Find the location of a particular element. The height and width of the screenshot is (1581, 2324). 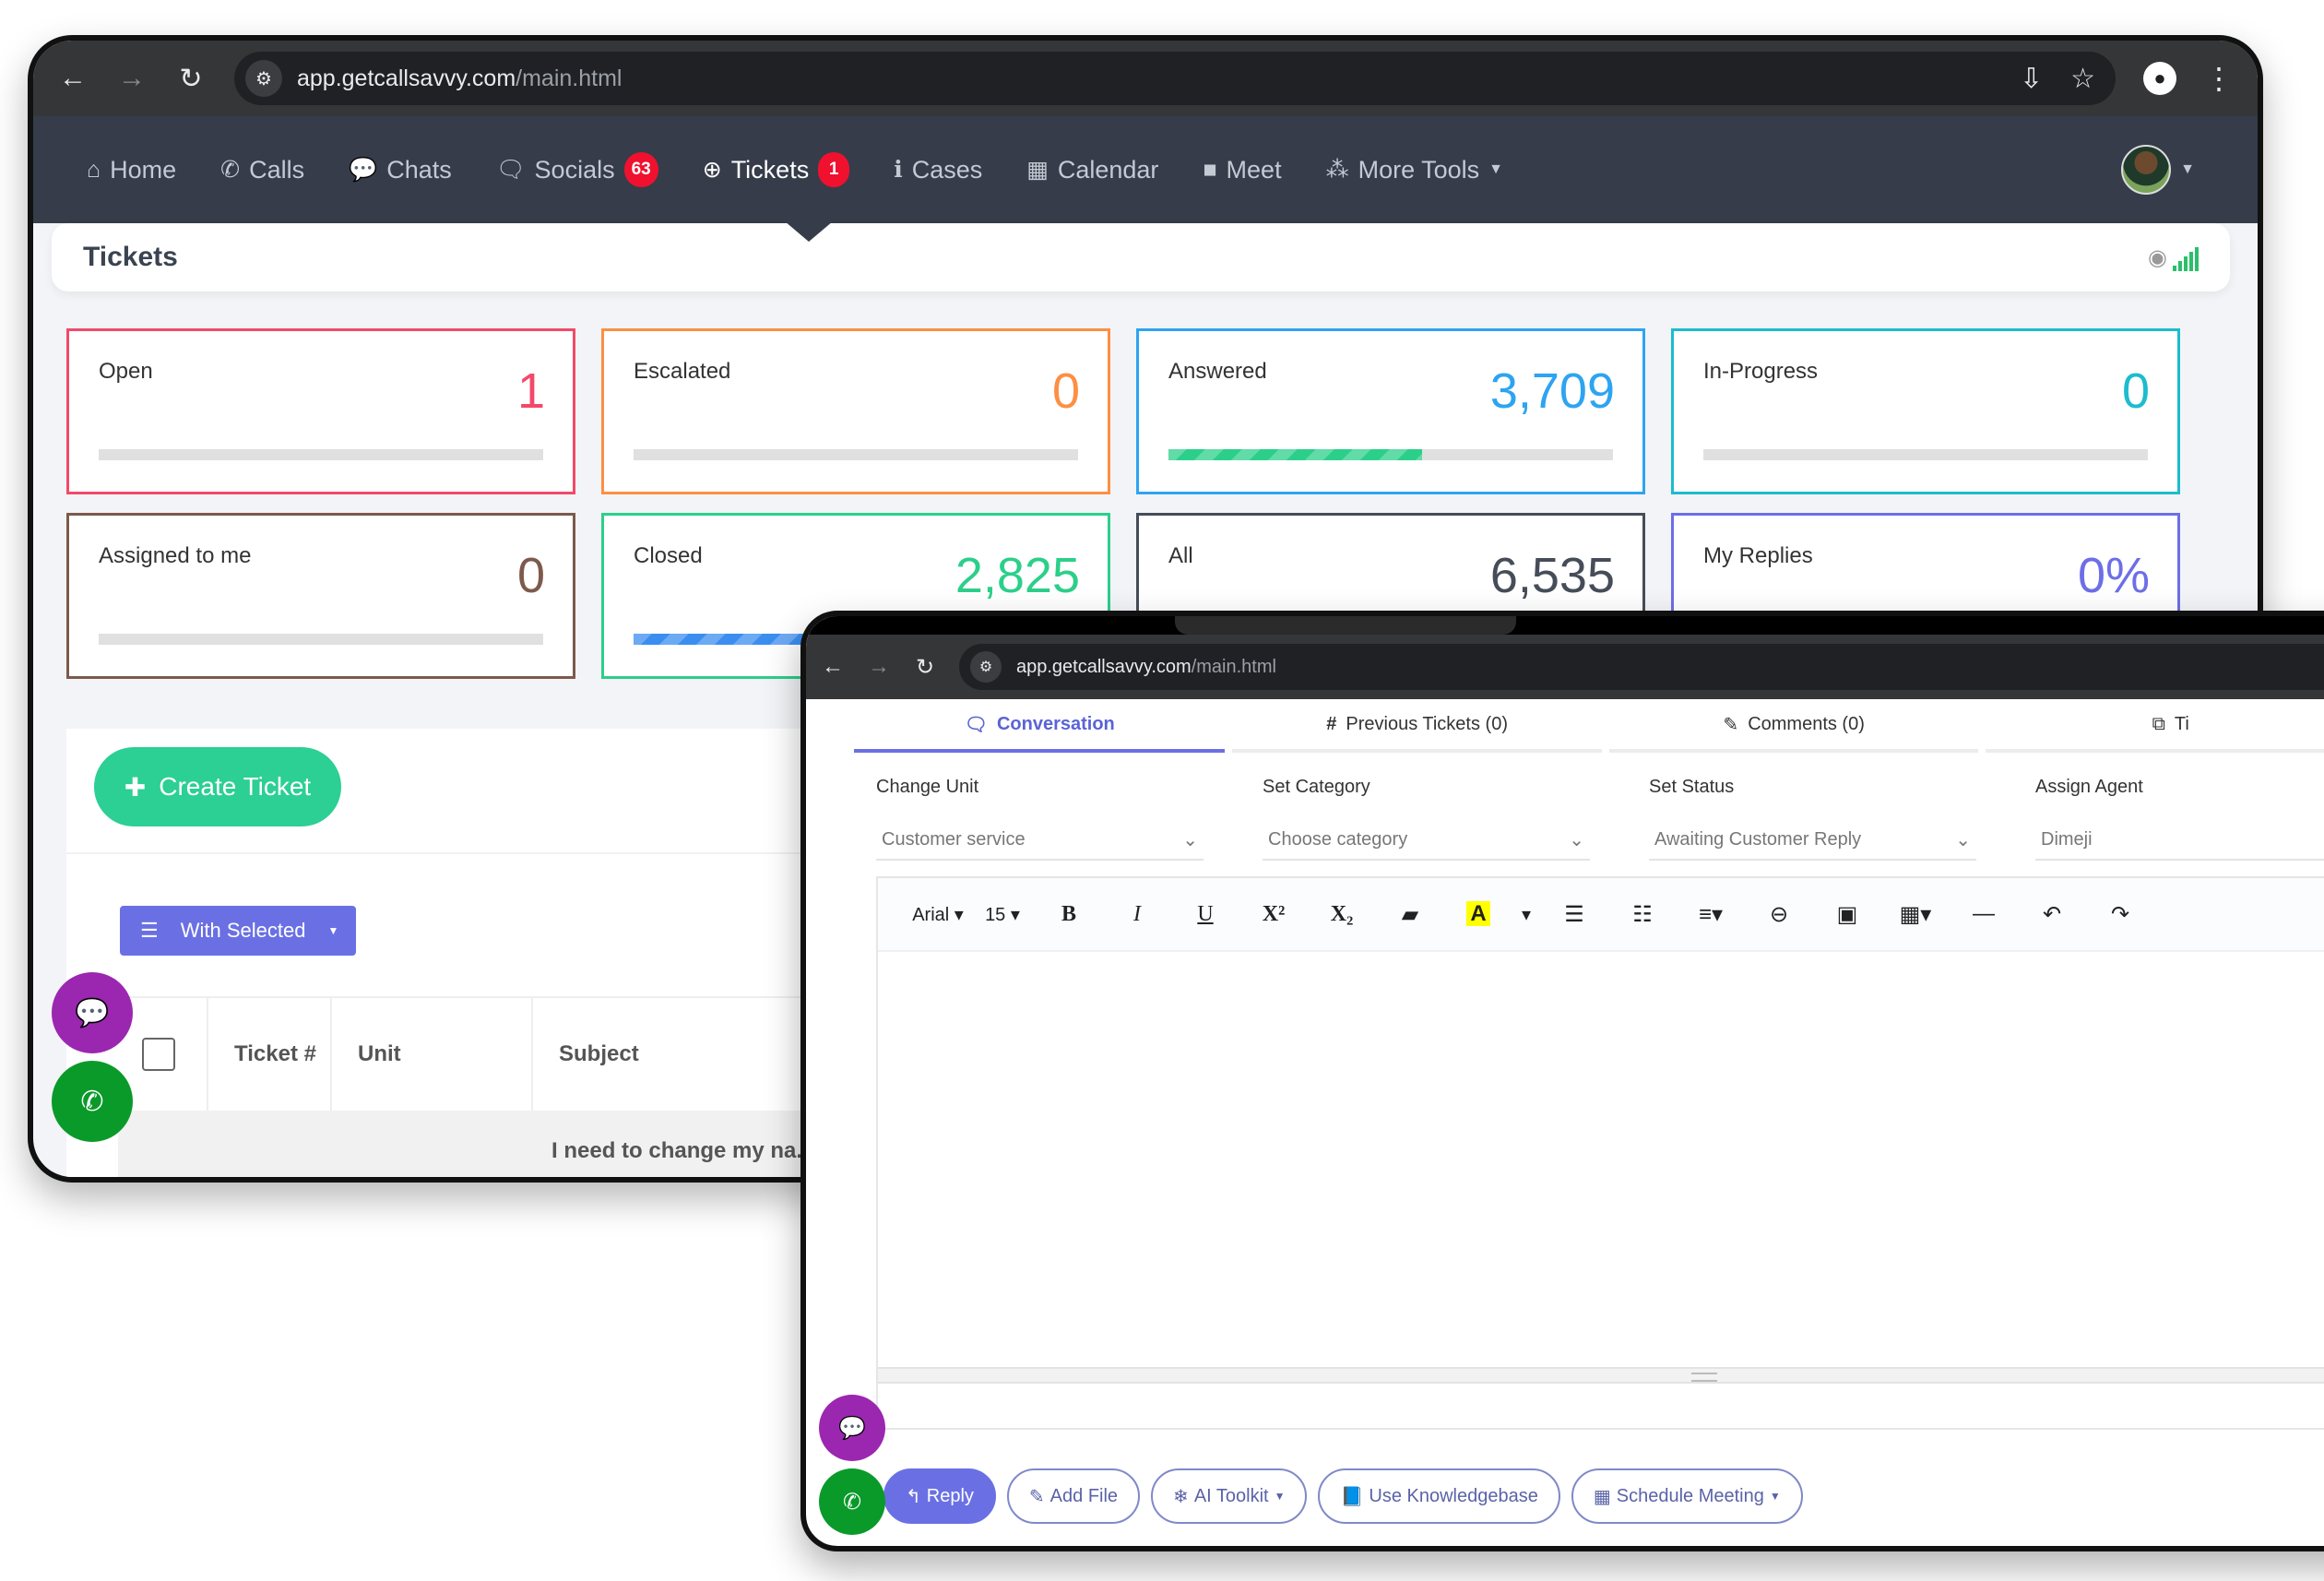

ai-toolkit-button: ❄ AI Toolkit ▼ is located at coordinates (1229, 1496).